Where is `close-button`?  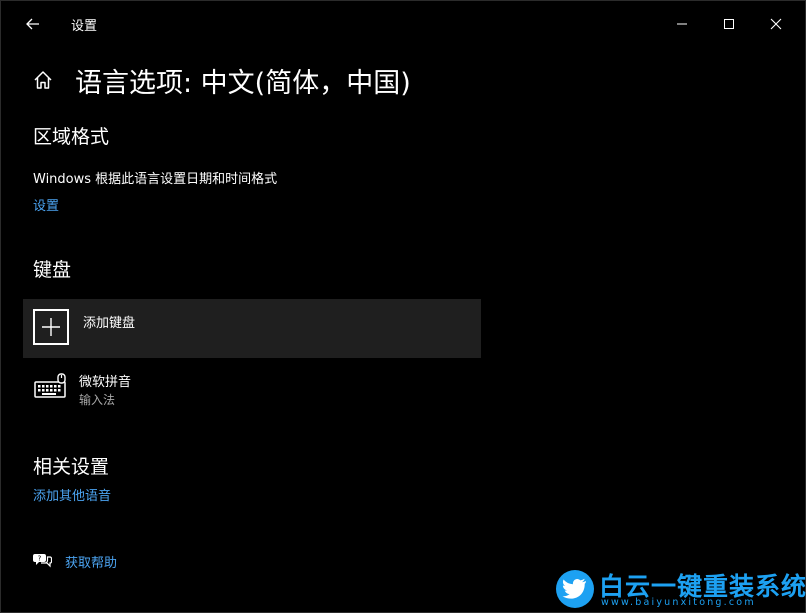 close-button is located at coordinates (776, 24).